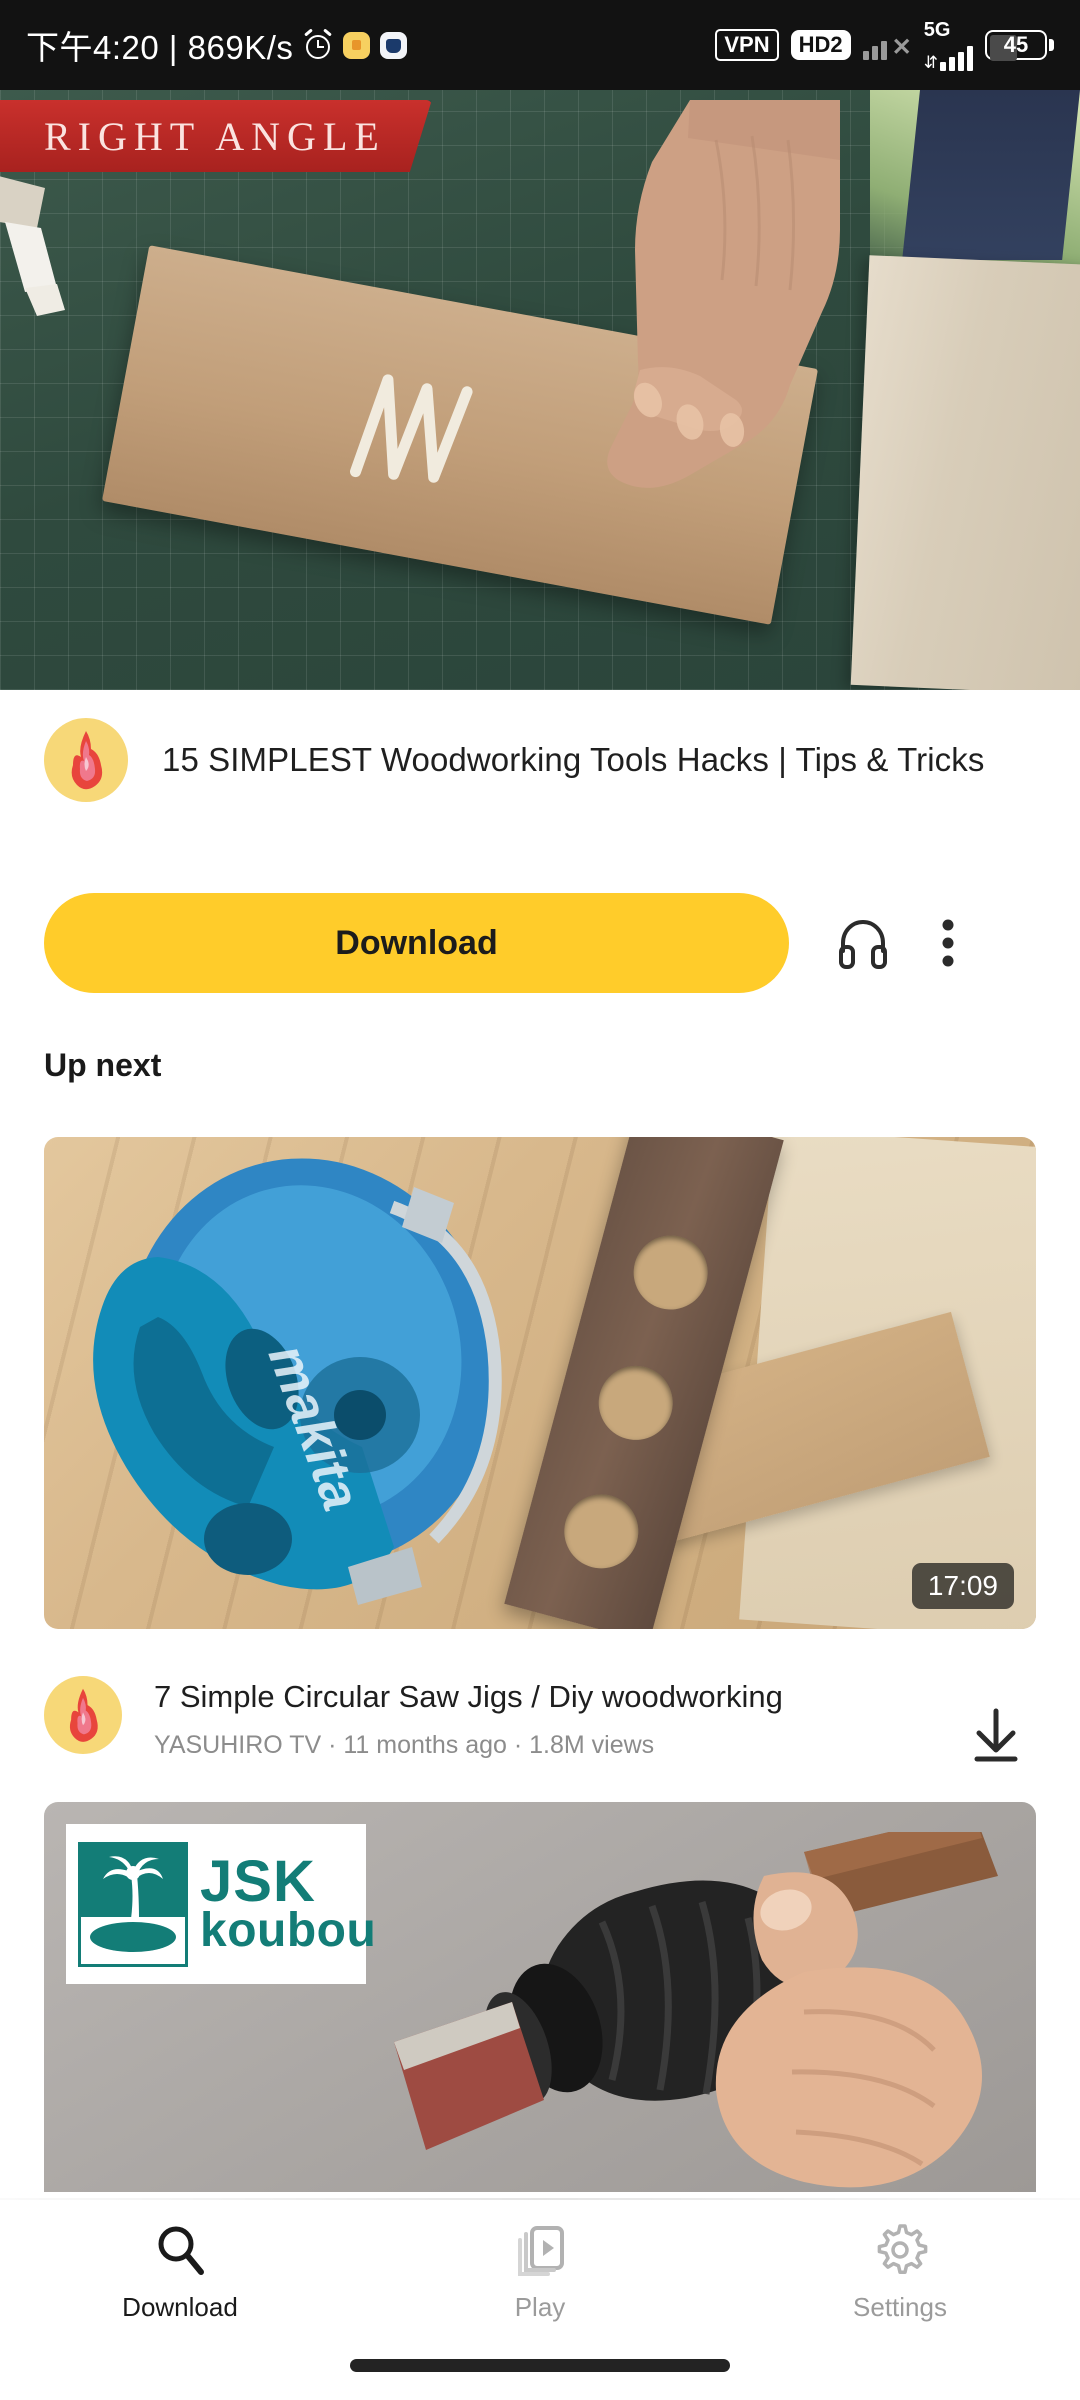 This screenshot has width=1080, height=2400. Describe the element at coordinates (541, 2251) in the screenshot. I see `play-device-icon` at that location.